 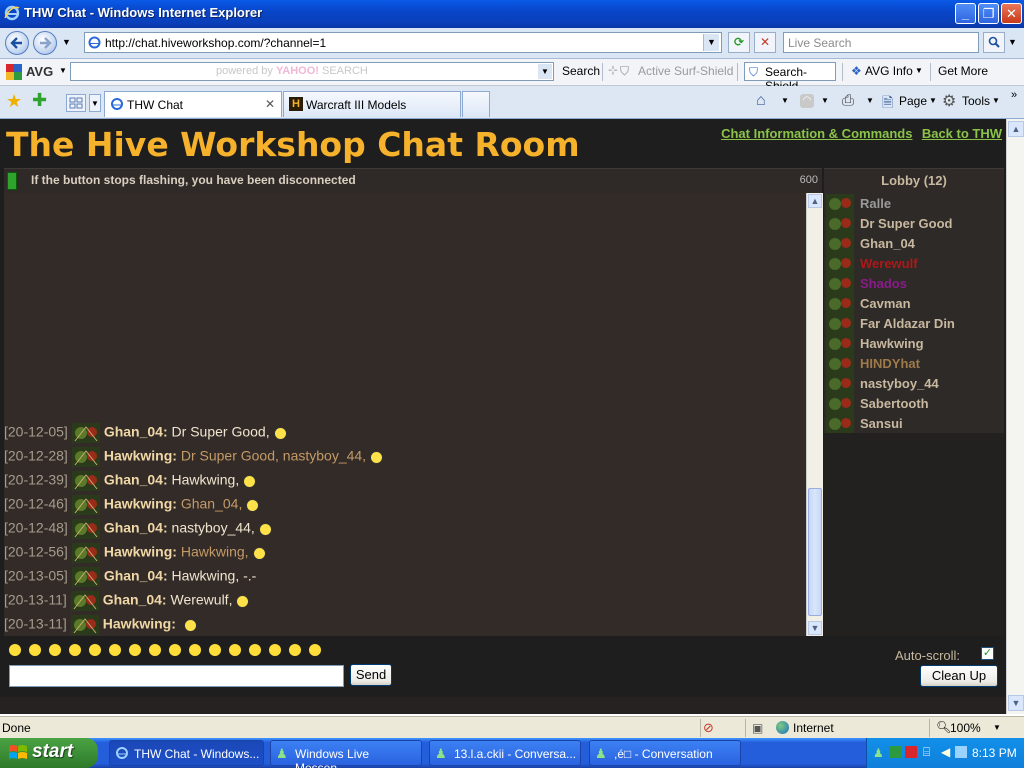 I want to click on new-tab-button, so click(x=476, y=104).